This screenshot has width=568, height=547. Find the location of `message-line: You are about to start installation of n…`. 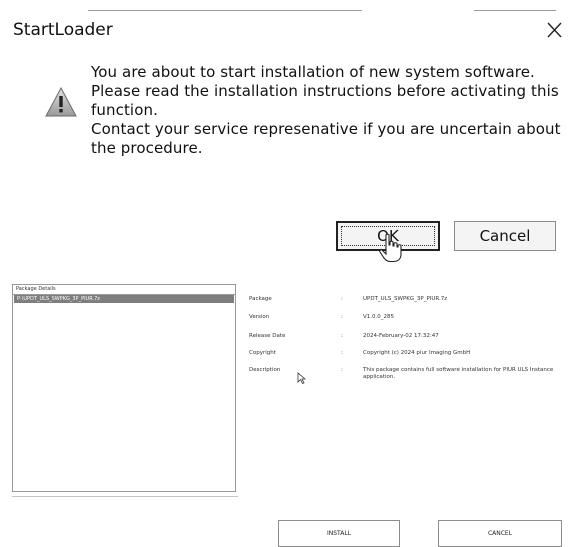

message-line: You are about to start installation of n… is located at coordinates (313, 72).